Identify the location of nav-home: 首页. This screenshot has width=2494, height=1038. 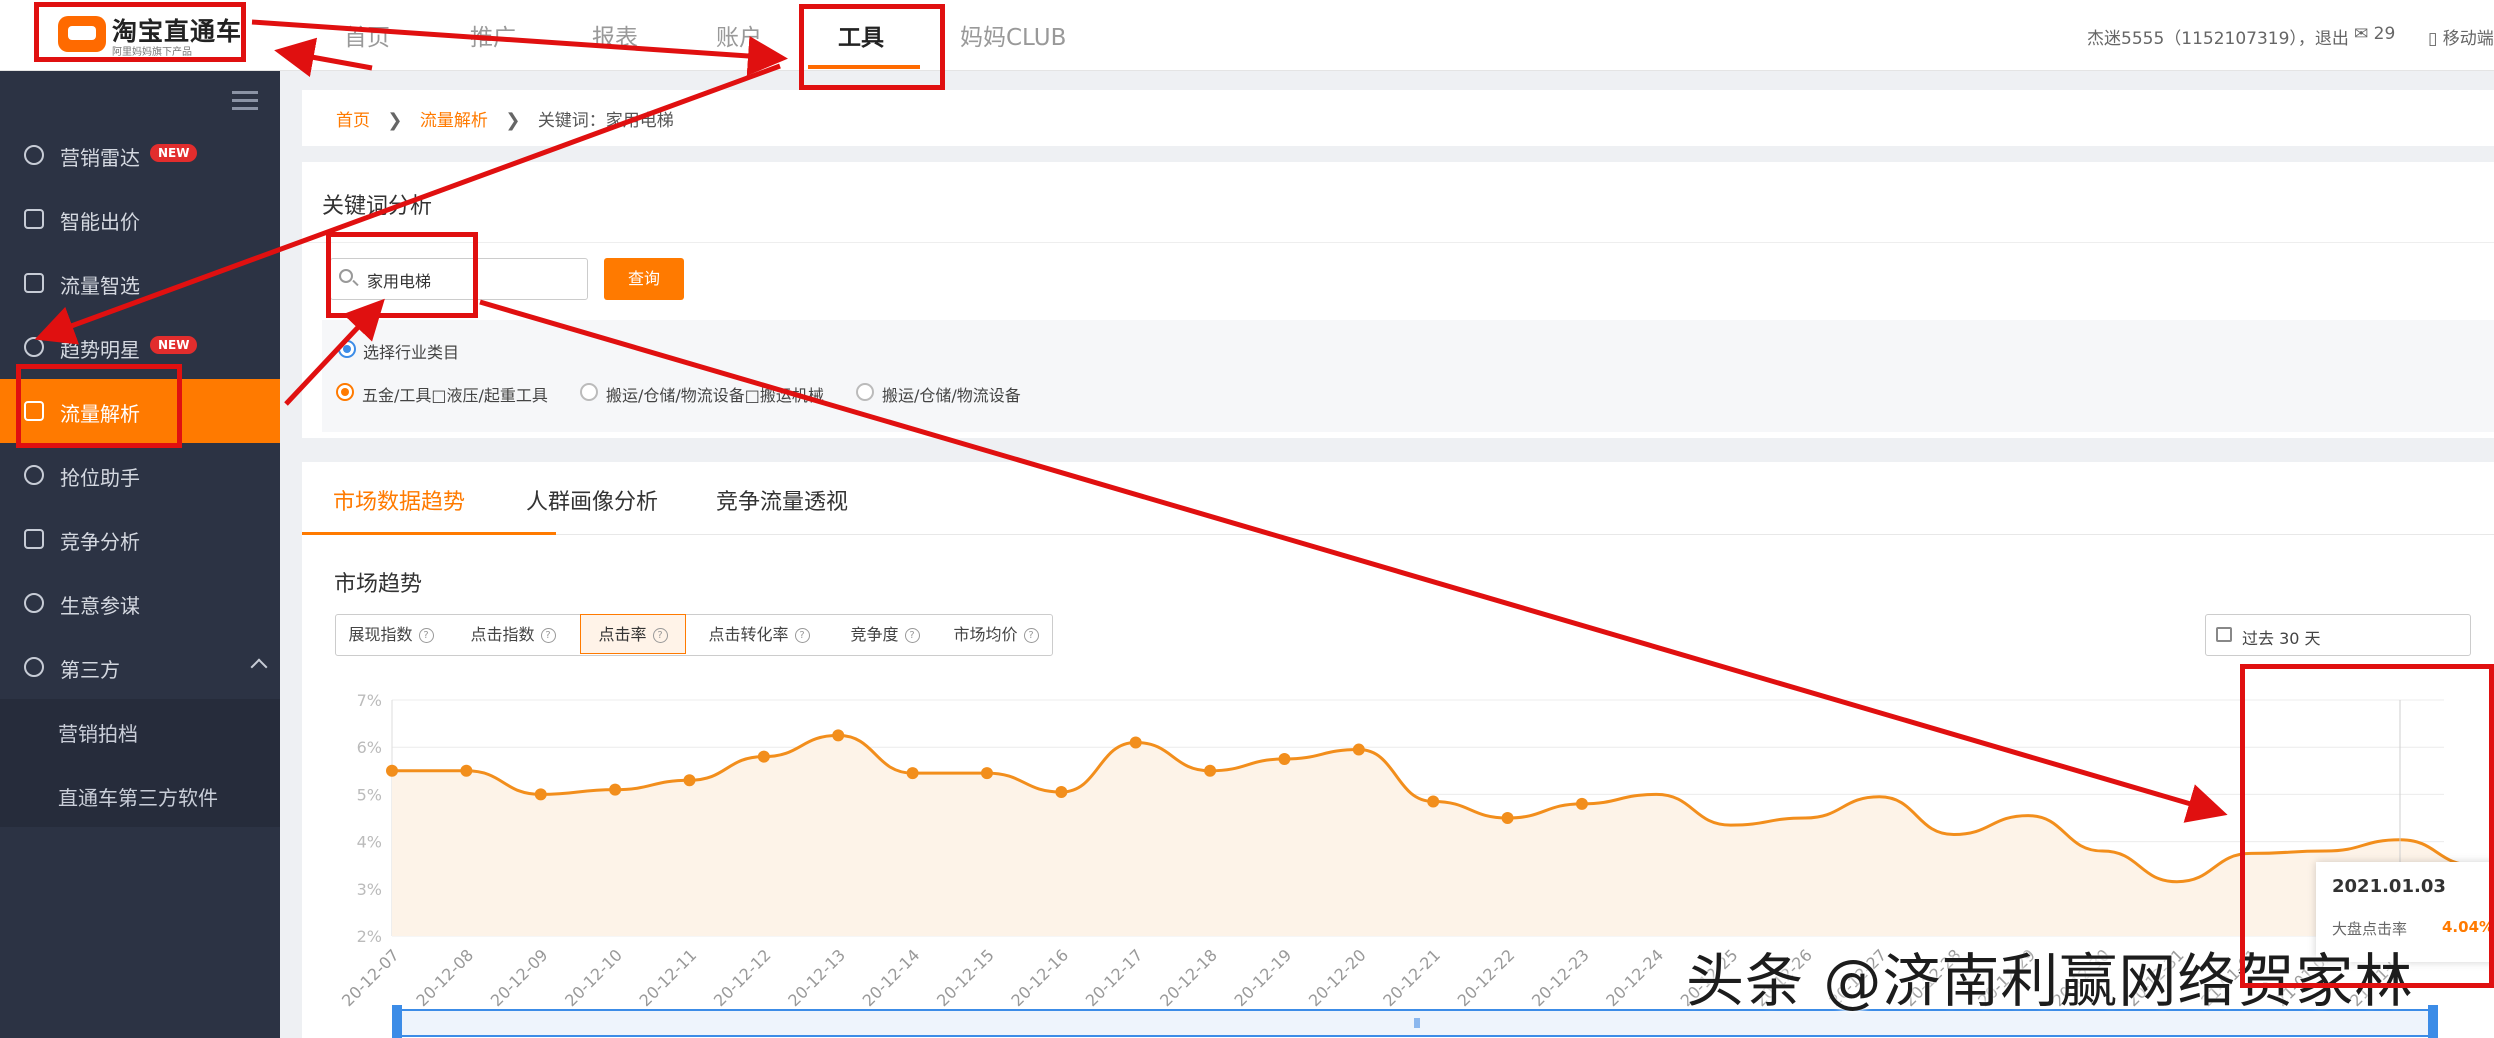
(367, 35).